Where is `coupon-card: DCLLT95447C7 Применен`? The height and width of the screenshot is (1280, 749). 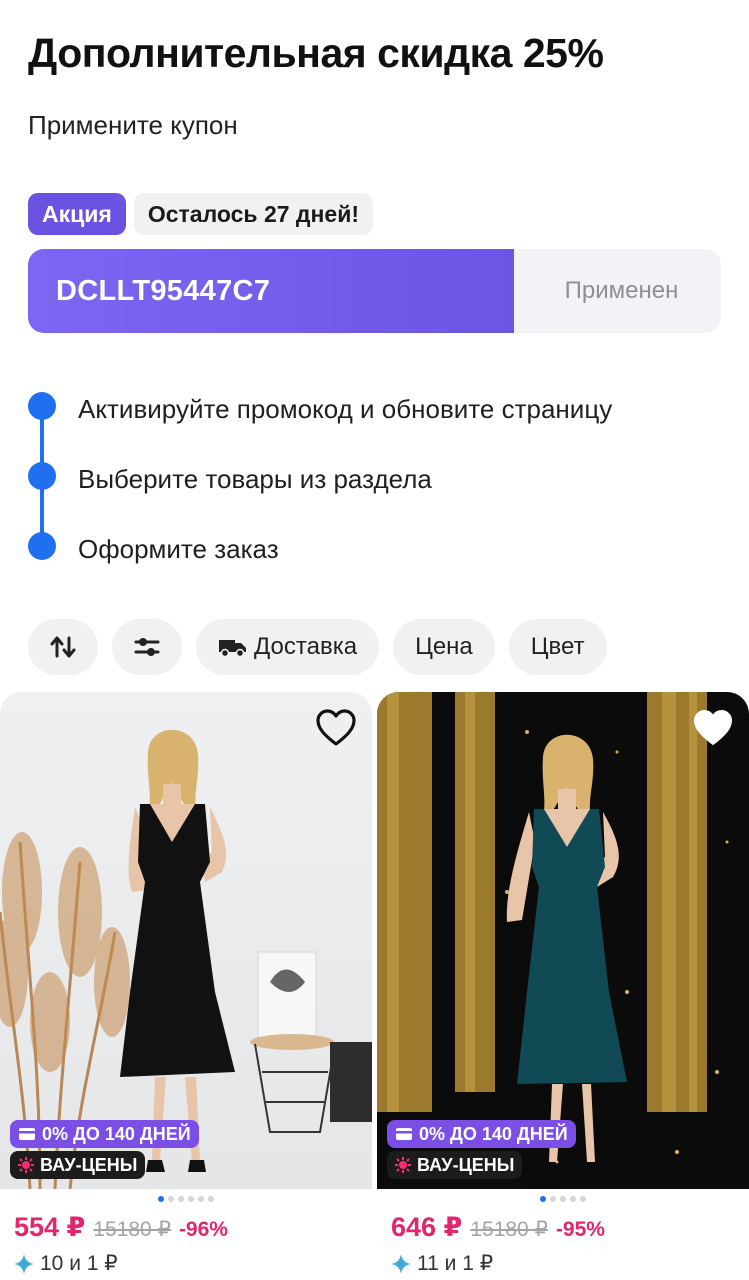 coupon-card: DCLLT95447C7 Применен is located at coordinates (374, 291).